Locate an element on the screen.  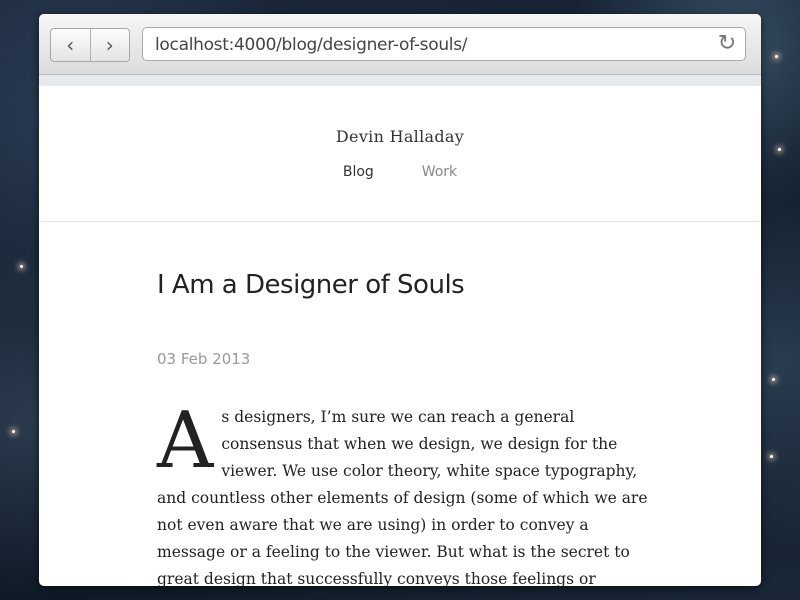
site-nav: Blog Work is located at coordinates (400, 171).